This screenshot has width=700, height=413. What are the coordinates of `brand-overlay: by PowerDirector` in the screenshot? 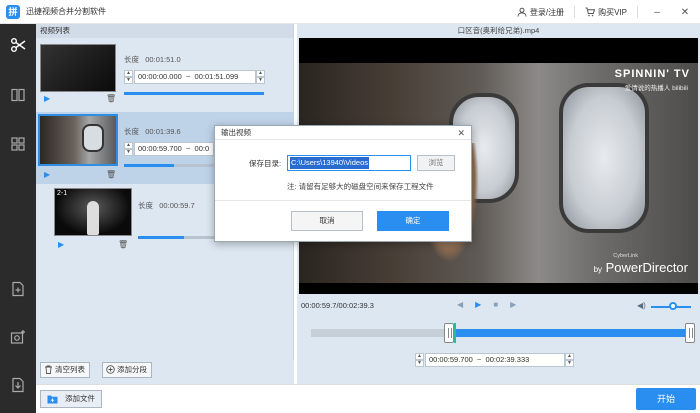 It's located at (641, 267).